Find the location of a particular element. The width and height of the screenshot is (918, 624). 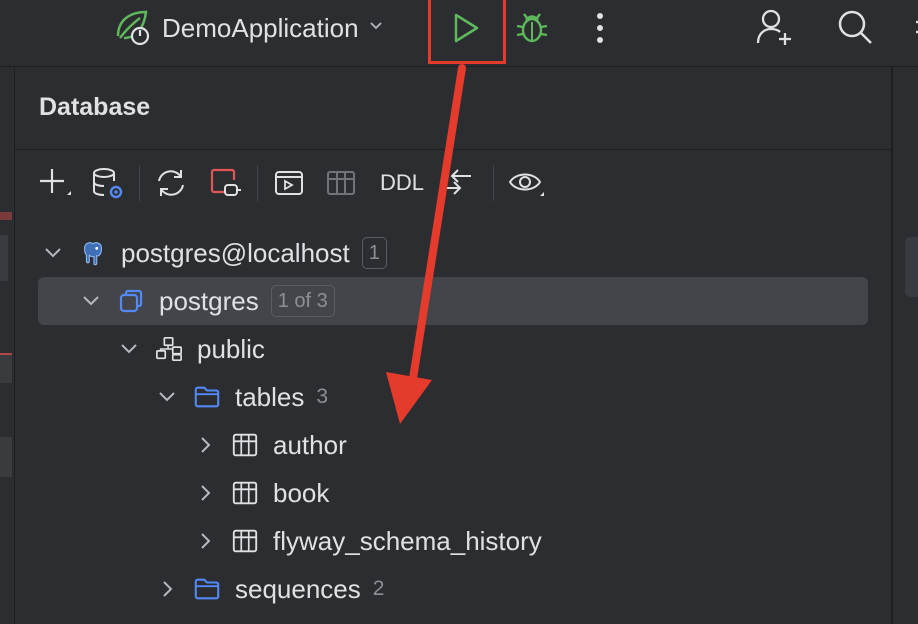

spring-run-config-icon is located at coordinates (132, 28).